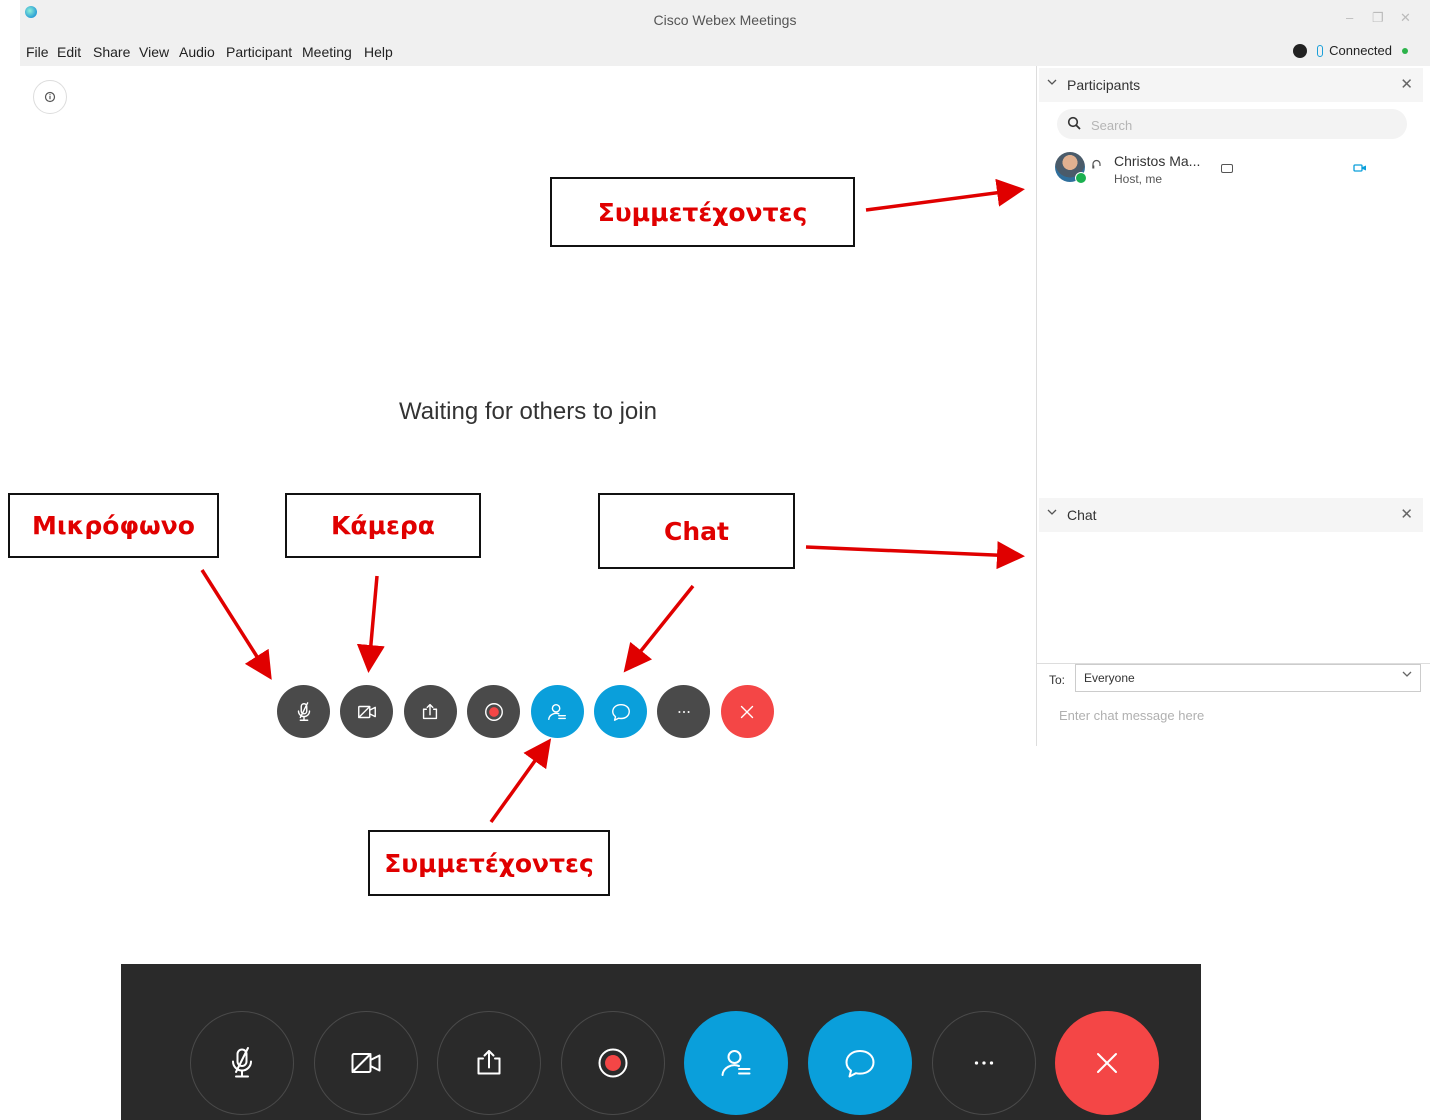  What do you see at coordinates (659, 628) in the screenshot?
I see `arrow-to-chat-button` at bounding box center [659, 628].